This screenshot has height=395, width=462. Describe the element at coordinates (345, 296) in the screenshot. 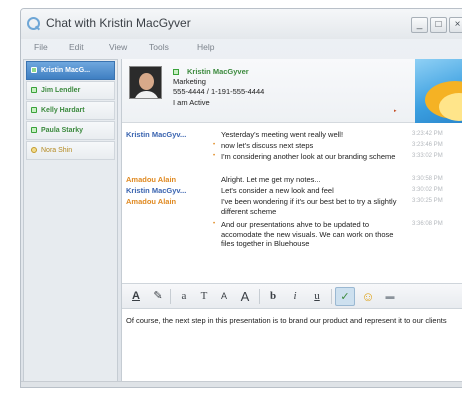

I see `spellcheck-icon: ✓` at that location.